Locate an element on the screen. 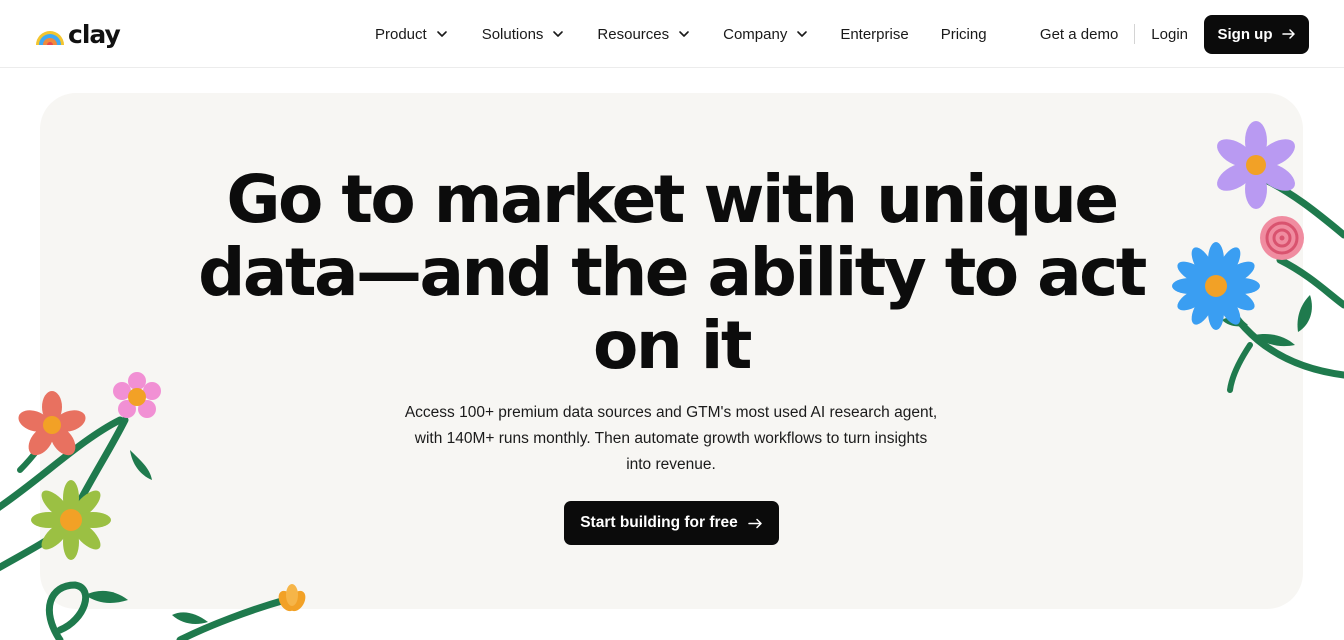  green-flower is located at coordinates (71, 520).